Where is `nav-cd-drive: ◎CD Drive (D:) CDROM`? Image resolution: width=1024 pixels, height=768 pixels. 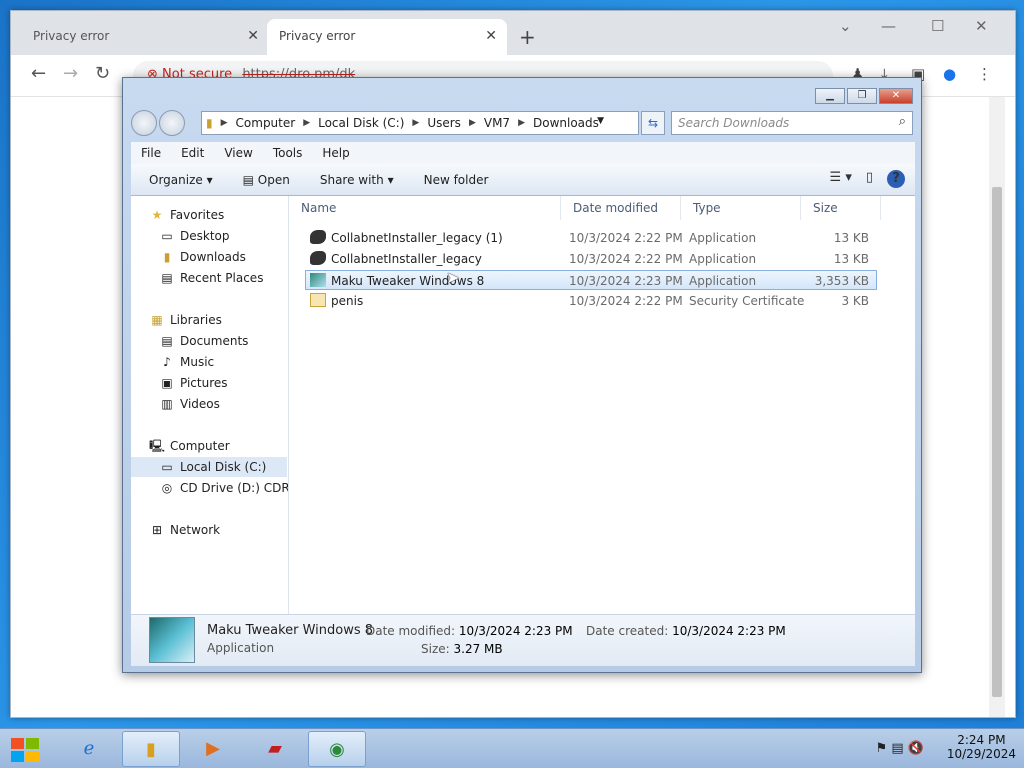
nav-cd-drive: ◎CD Drive (D:) CDROM is located at coordinates (223, 488).